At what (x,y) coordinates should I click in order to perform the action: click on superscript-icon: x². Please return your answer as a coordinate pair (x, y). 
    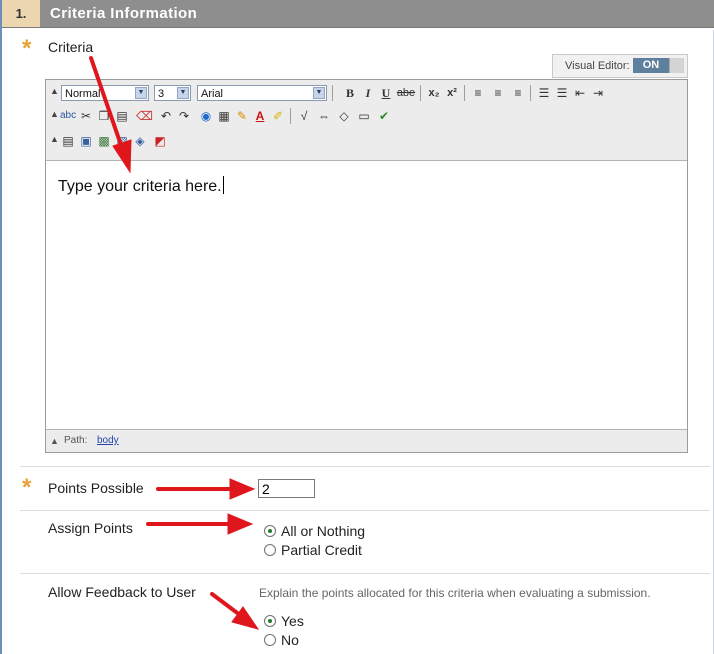
    Looking at the image, I should click on (452, 93).